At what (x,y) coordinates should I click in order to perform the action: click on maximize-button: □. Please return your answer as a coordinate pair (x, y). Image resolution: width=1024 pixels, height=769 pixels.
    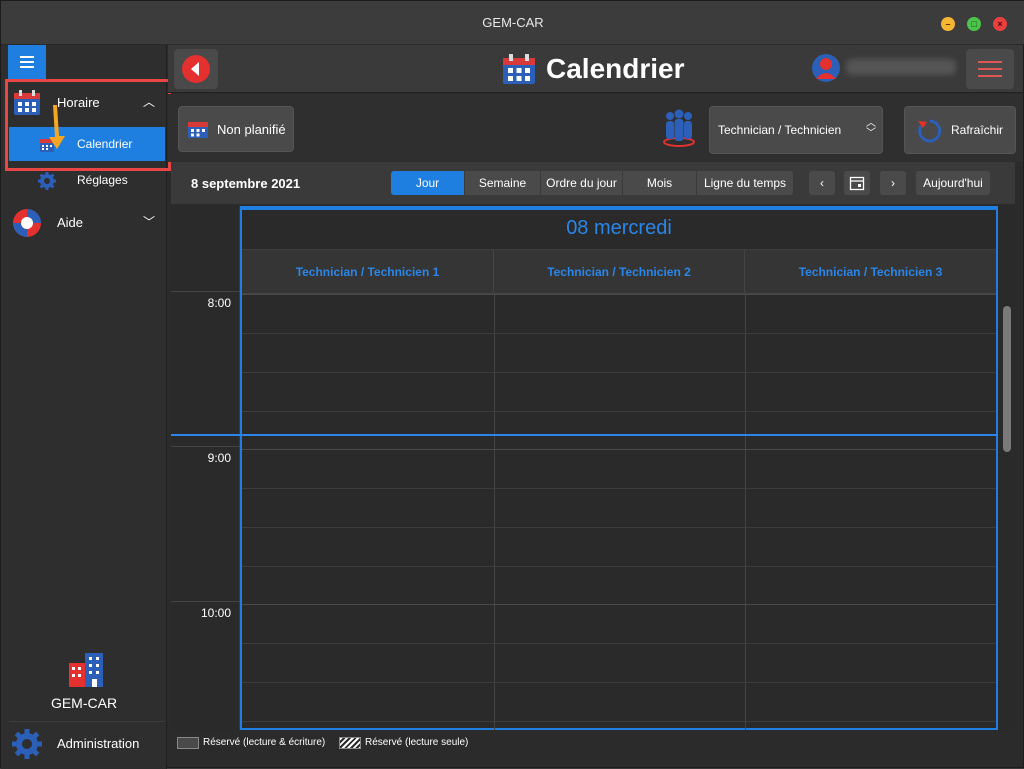
    Looking at the image, I should click on (974, 24).